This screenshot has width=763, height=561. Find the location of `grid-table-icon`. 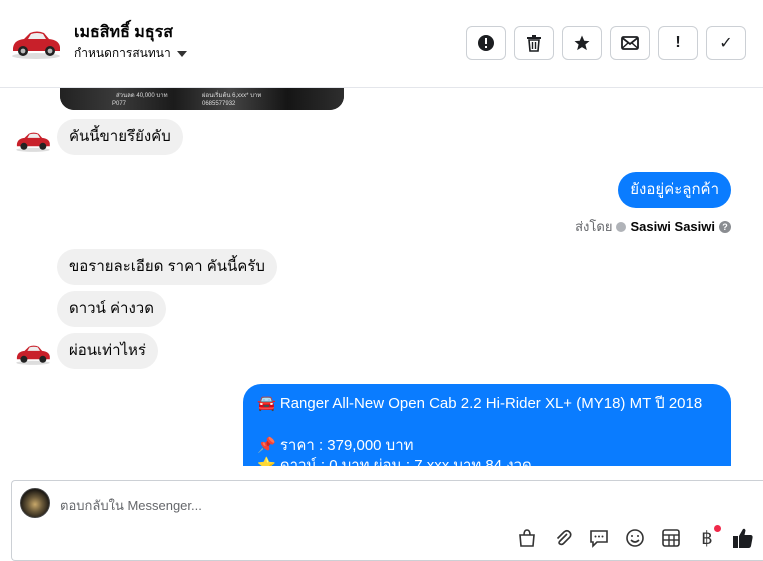

grid-table-icon is located at coordinates (671, 538).